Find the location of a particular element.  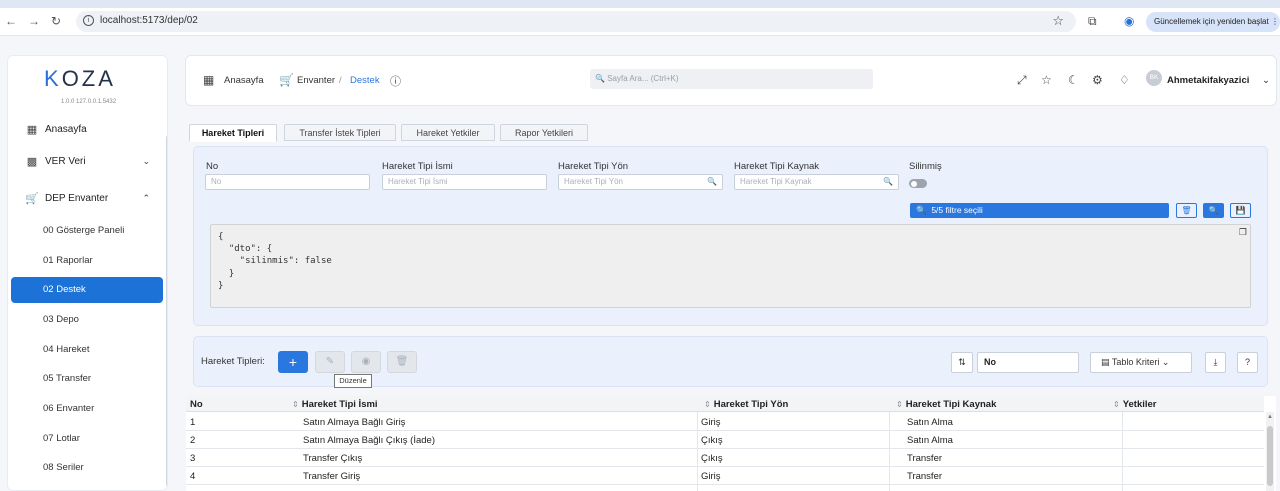

filter-summary-bar: 🔍 5/5 filtre seçili is located at coordinates (1039, 210).